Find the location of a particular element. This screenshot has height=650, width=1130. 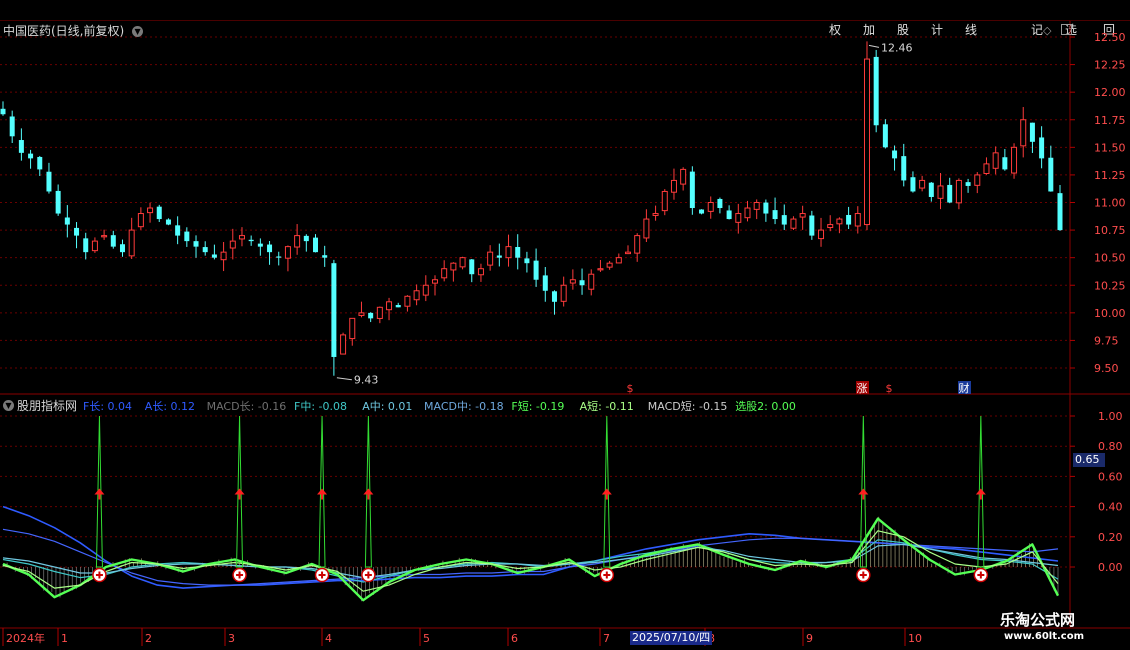

ind-tick-label-3: 0.40 is located at coordinates (1110, 507).